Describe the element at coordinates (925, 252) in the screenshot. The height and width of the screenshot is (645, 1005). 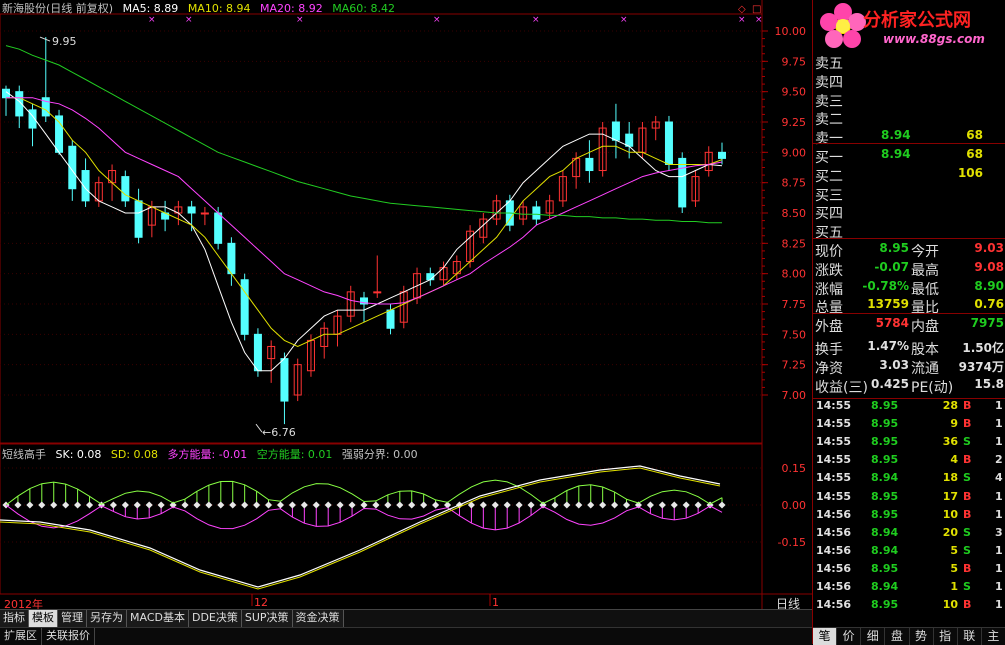
I see `quote-label: 今开` at that location.